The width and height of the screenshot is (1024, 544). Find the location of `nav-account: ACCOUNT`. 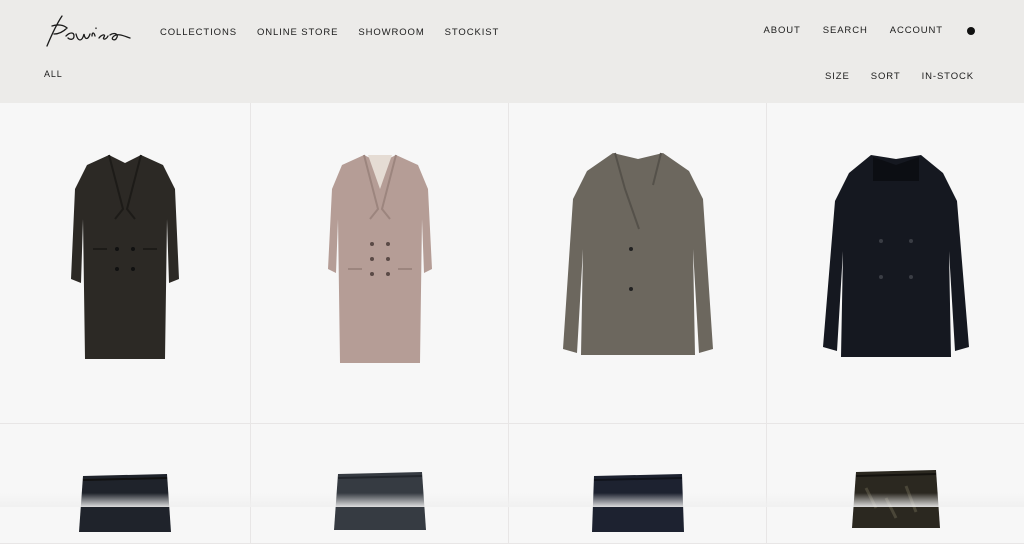

nav-account: ACCOUNT is located at coordinates (916, 30).